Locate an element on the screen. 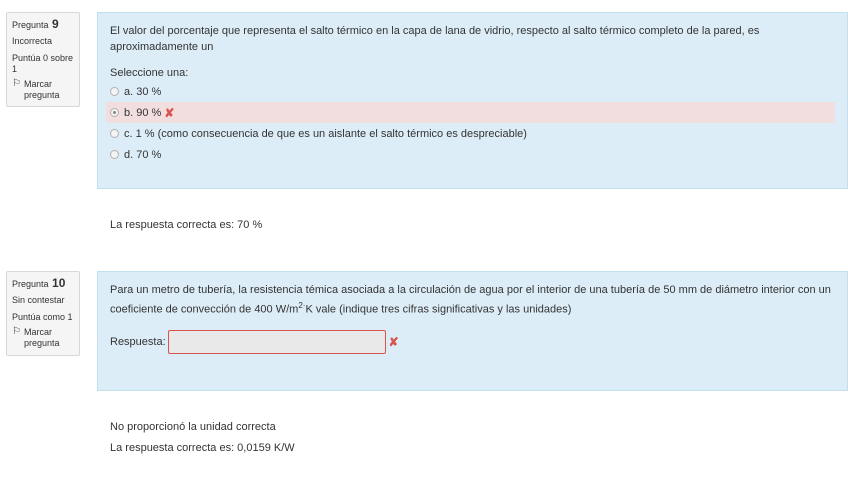 The height and width of the screenshot is (477, 848). question-state: Sin contestar is located at coordinates (38, 300).